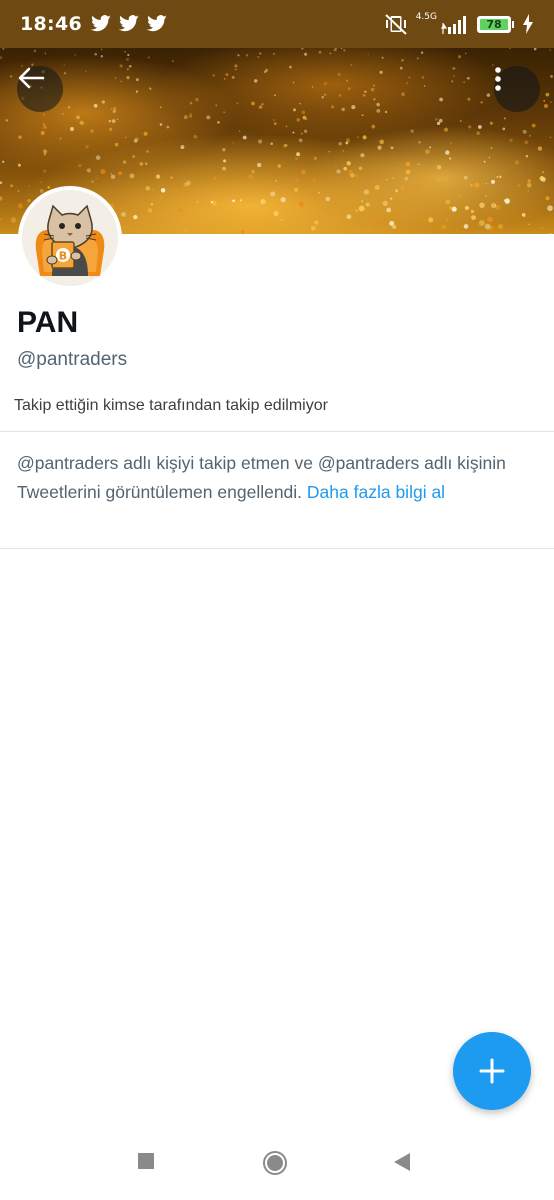 Image resolution: width=554 pixels, height=1200 pixels. What do you see at coordinates (498, 79) in the screenshot?
I see `more-vertical-icon` at bounding box center [498, 79].